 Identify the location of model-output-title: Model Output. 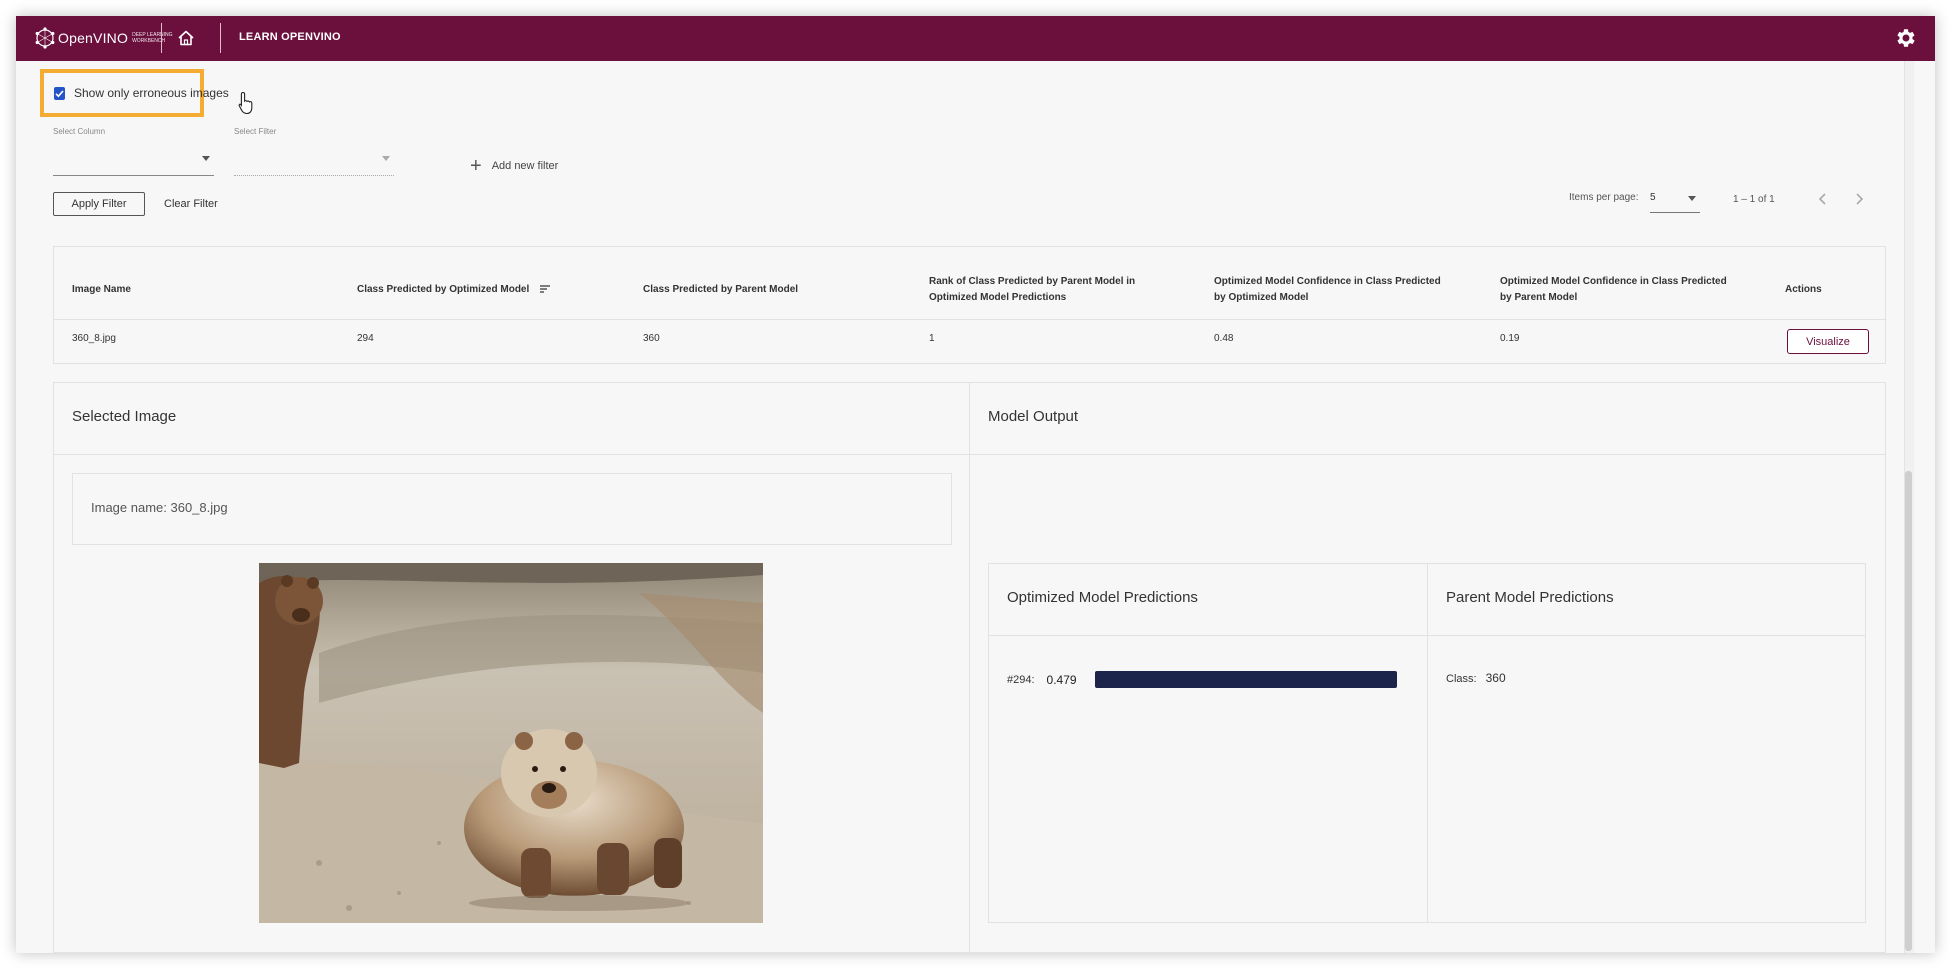
(1033, 416).